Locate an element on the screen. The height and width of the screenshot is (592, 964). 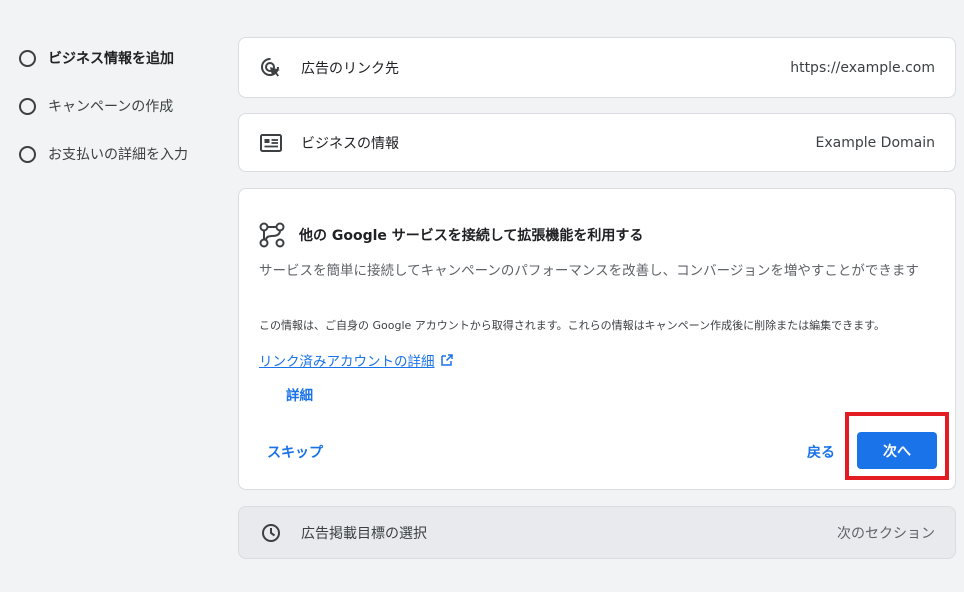
step-label: お支払いの詳細を入力 is located at coordinates (118, 155).